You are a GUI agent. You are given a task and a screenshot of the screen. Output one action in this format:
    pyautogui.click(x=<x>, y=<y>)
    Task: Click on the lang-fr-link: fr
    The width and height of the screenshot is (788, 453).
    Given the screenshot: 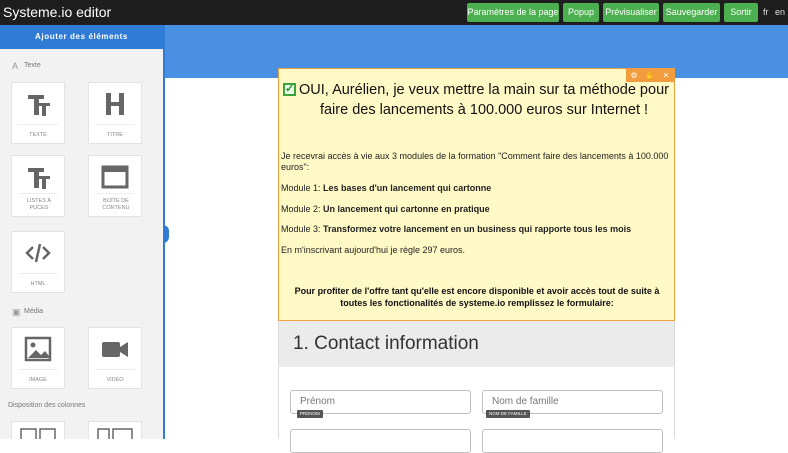 What is the action you would take?
    pyautogui.click(x=766, y=12)
    